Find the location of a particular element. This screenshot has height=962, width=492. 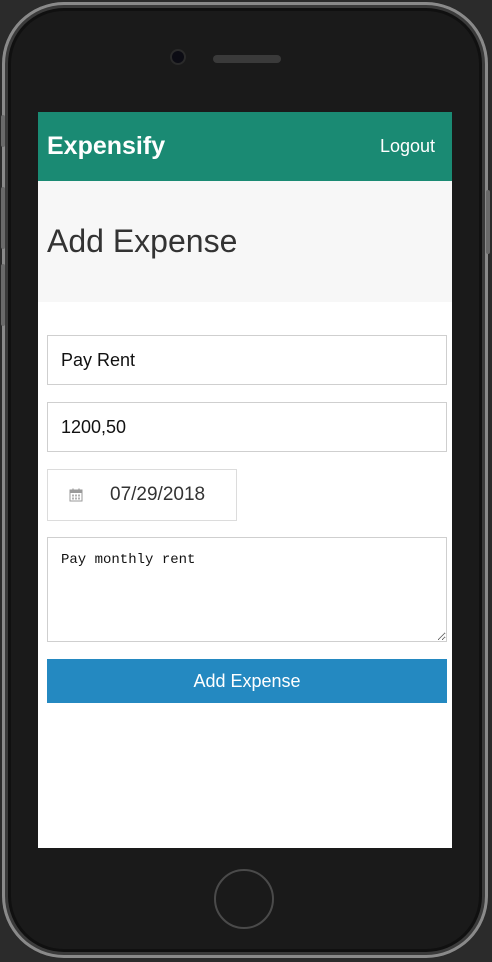

power-button is located at coordinates (488, 222).